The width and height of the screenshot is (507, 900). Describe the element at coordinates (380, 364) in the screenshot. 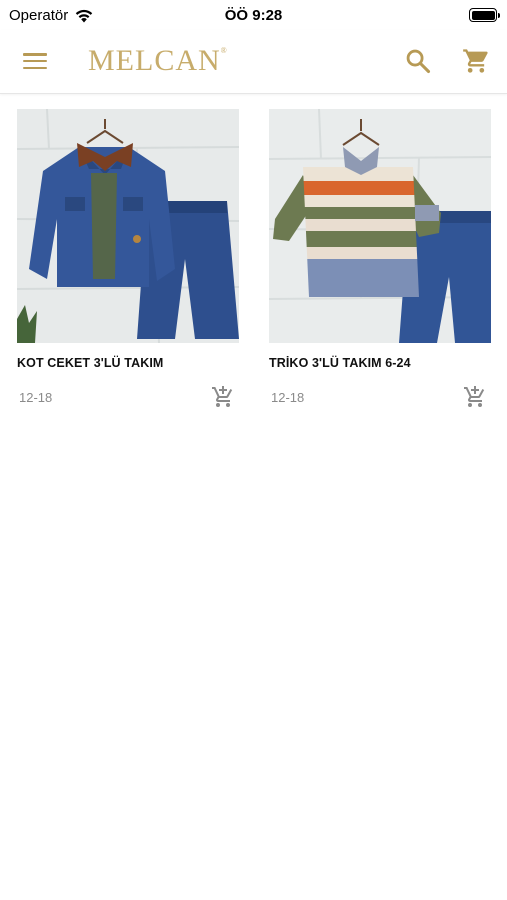

I see `product-title: TRİKO 3'LÜ TAKIM 6-24` at that location.